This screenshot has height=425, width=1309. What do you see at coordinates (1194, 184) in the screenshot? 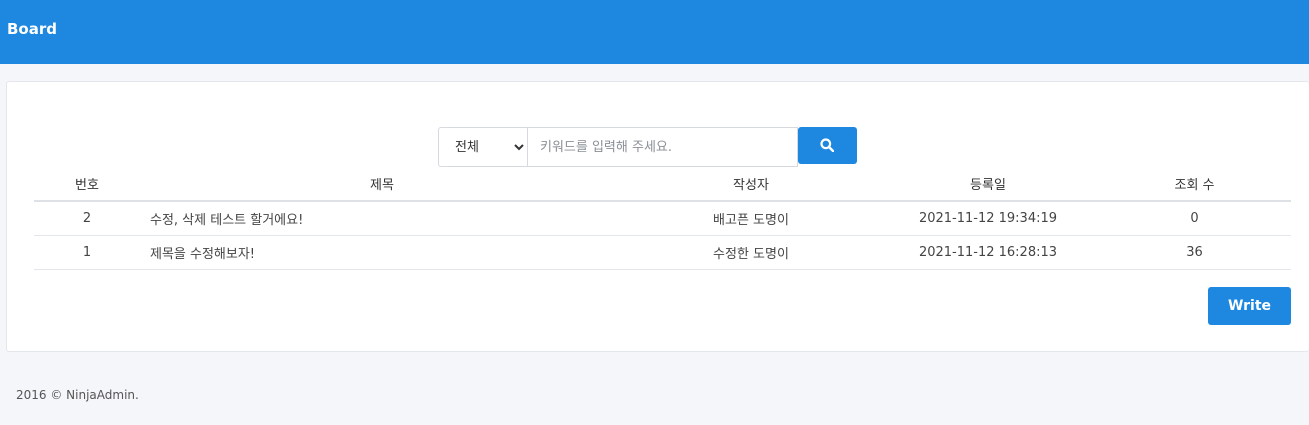
I see `column-header-views: 조회 수` at bounding box center [1194, 184].